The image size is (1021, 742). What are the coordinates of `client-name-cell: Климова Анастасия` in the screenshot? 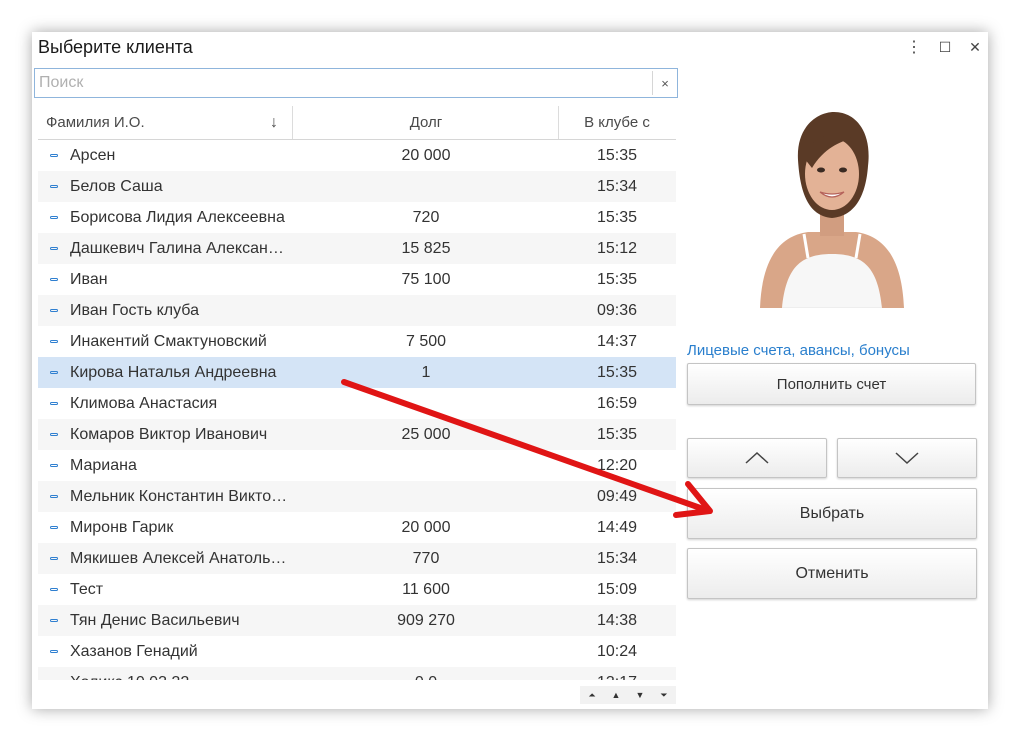 It's located at (144, 403).